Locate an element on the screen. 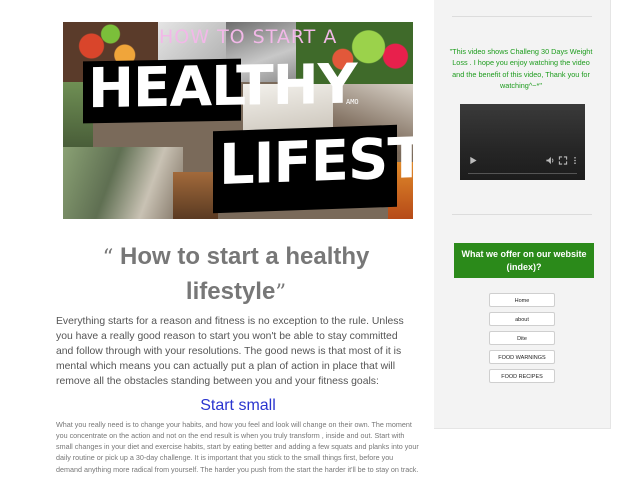 This screenshot has height=494, width=628. video-progress-bar is located at coordinates (522, 173).